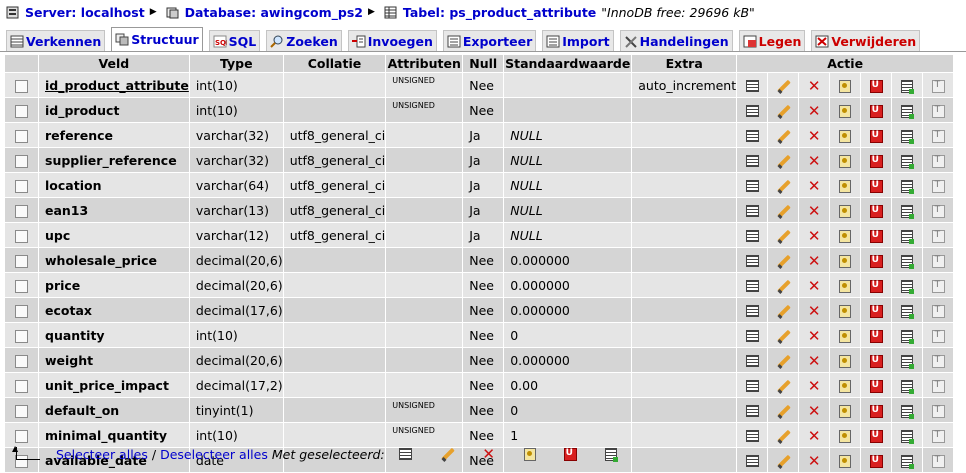  What do you see at coordinates (56, 40) in the screenshot?
I see `tab-verkennen: Verkennen` at bounding box center [56, 40].